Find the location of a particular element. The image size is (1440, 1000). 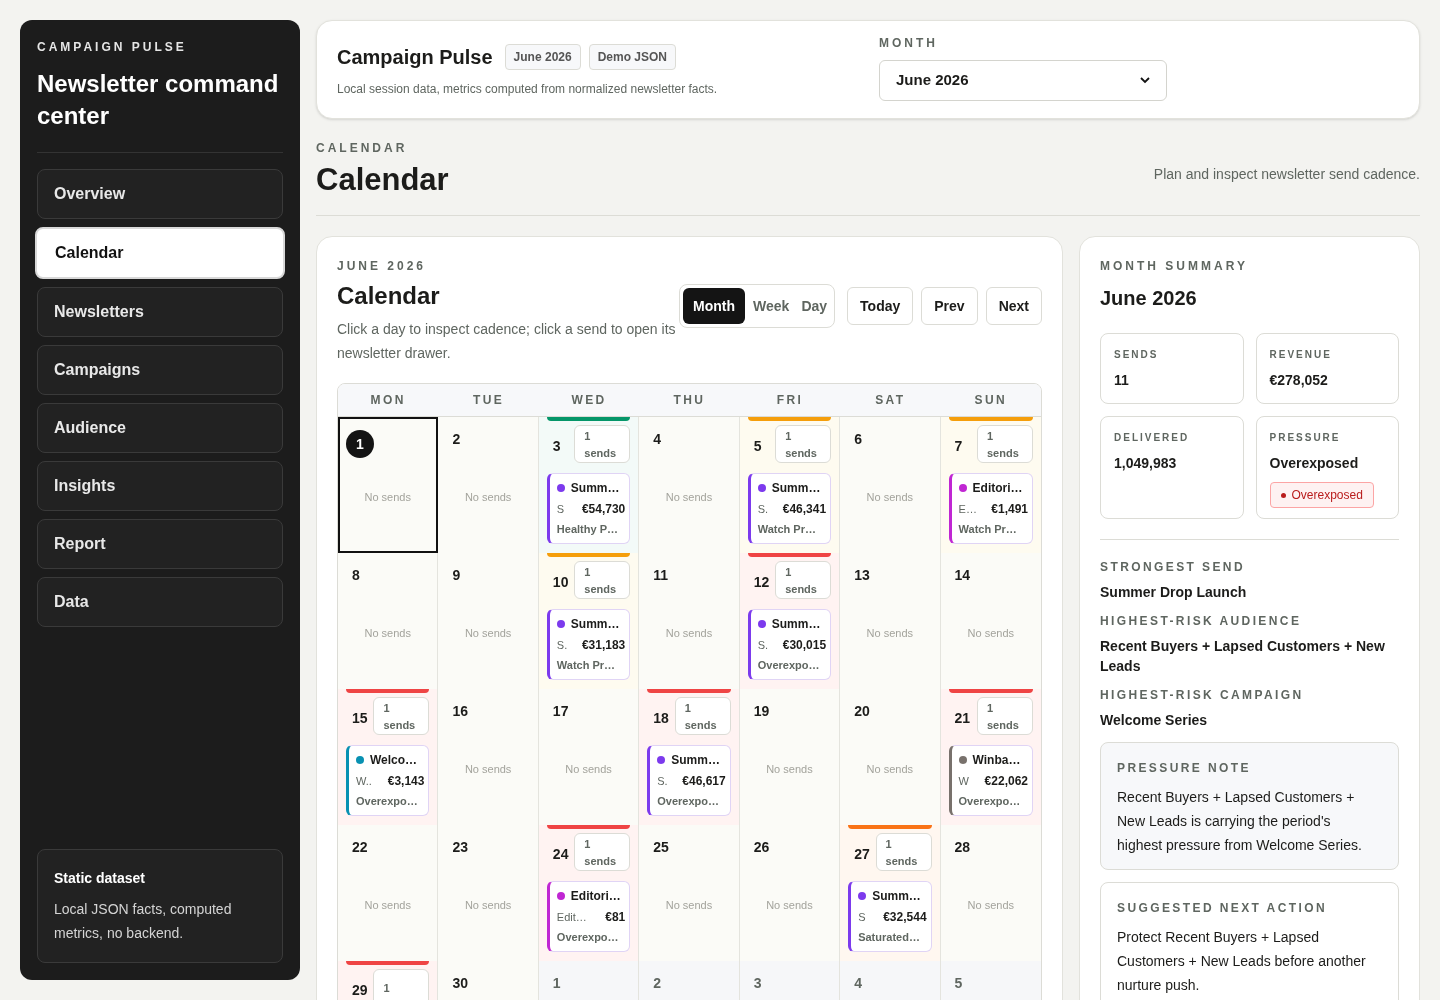

nav-button: Today is located at coordinates (880, 306).